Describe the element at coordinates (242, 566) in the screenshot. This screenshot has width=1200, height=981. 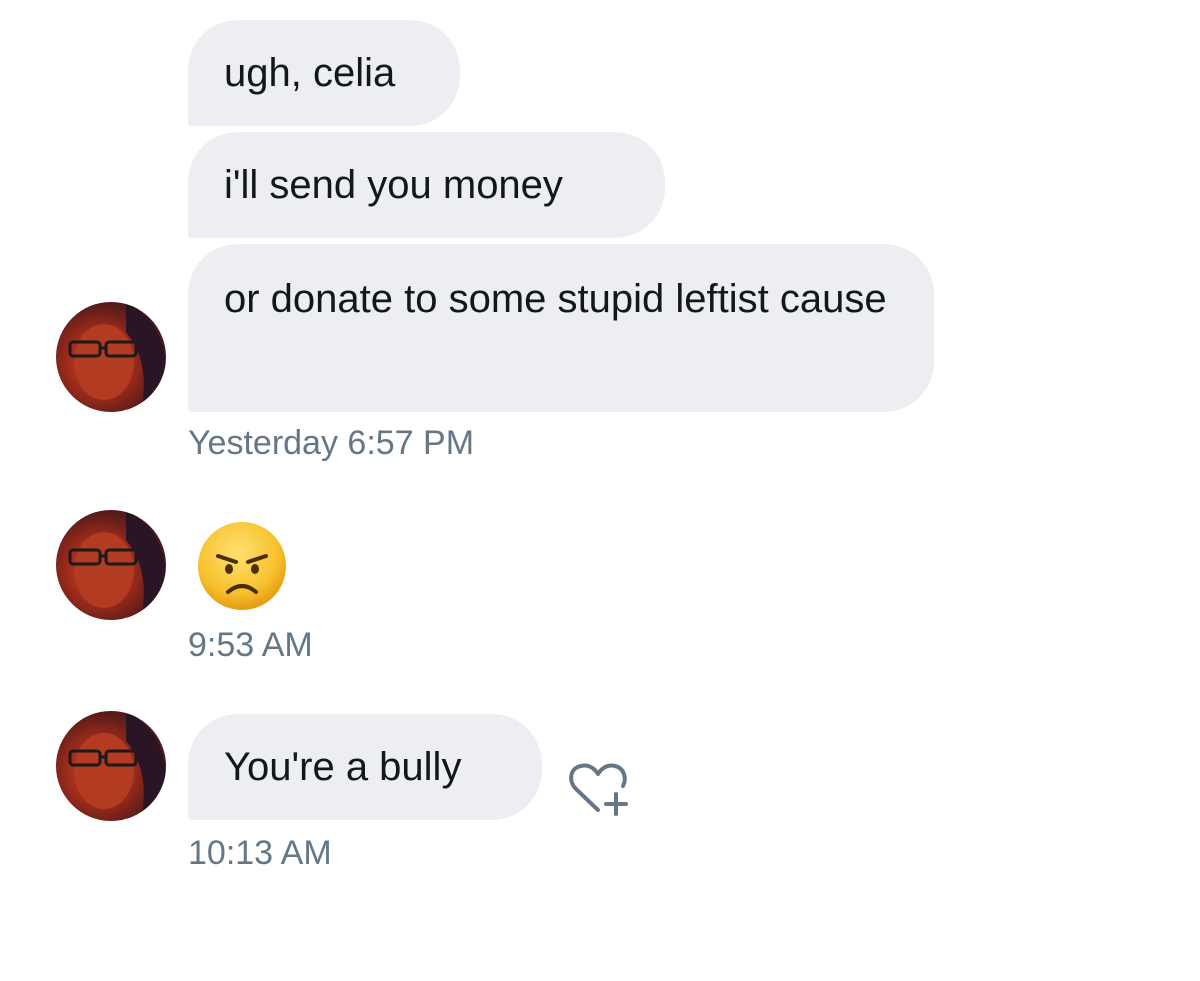
I see `angry-face-emoji` at that location.